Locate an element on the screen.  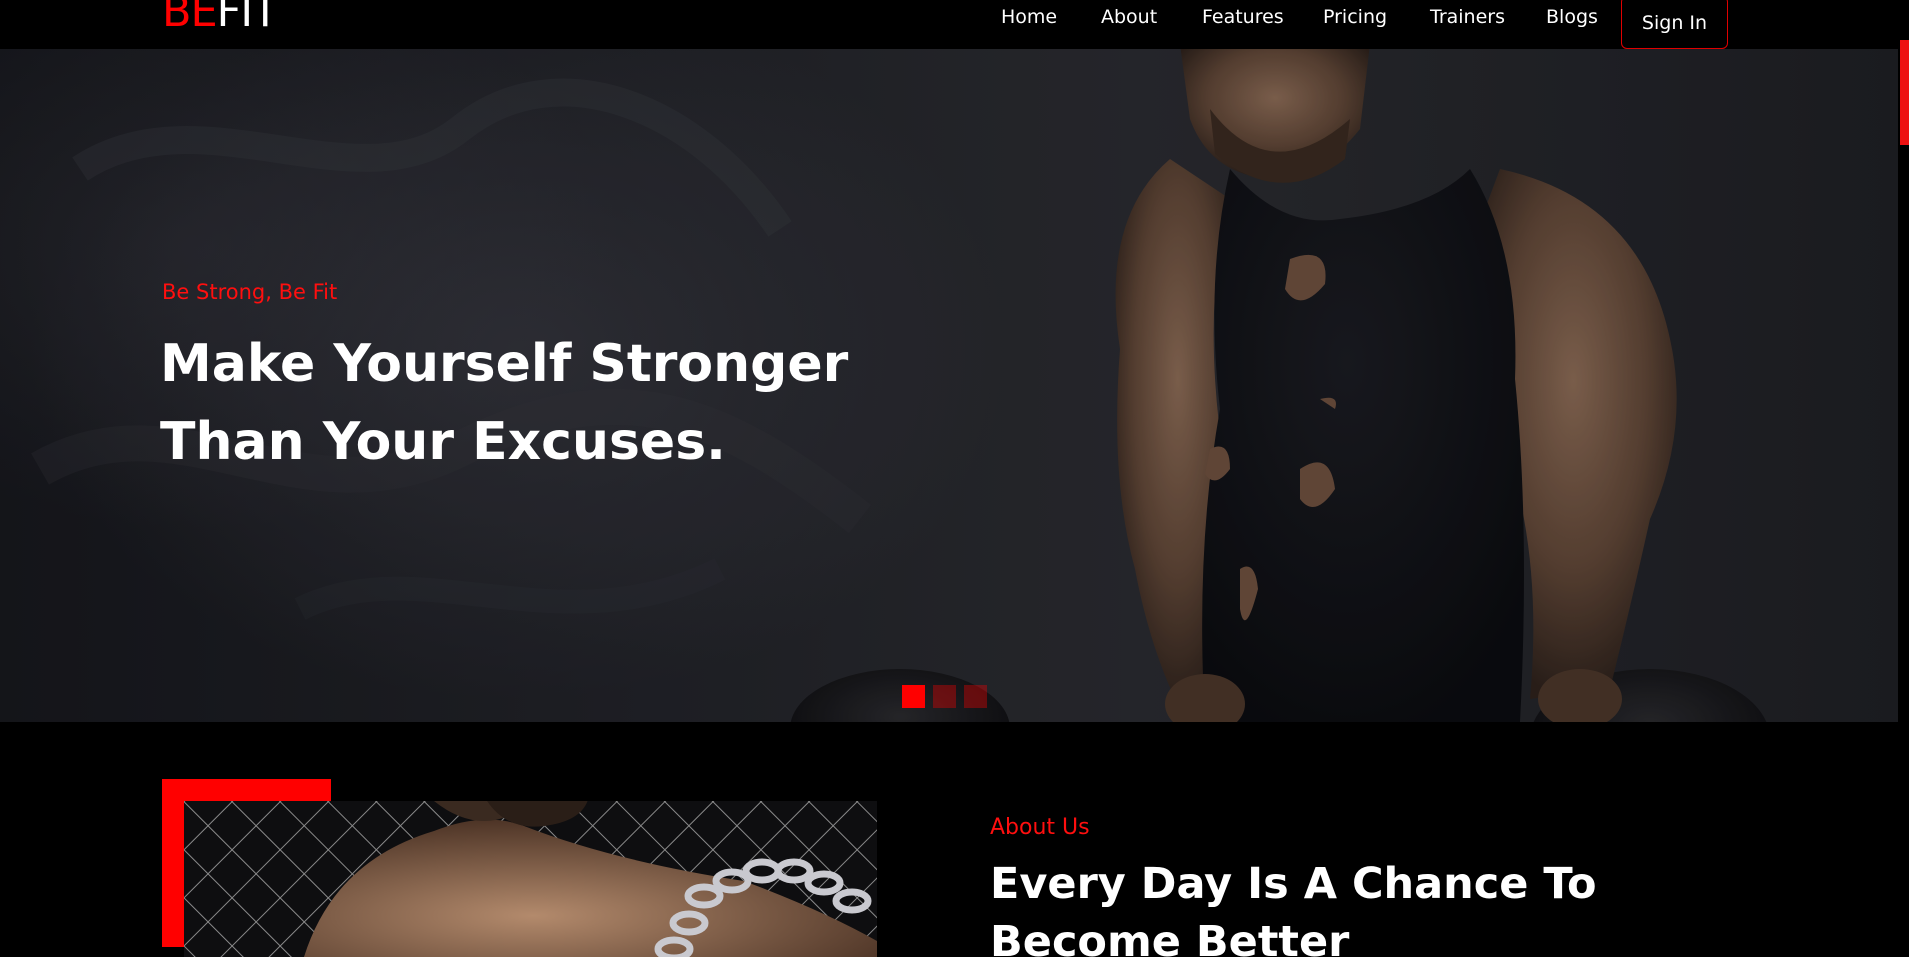
nav-link-about: About is located at coordinates (1129, 17).